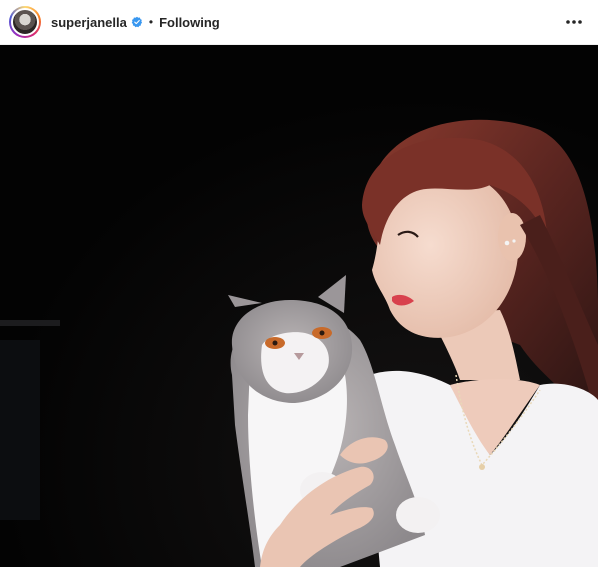 This screenshot has width=598, height=567. Describe the element at coordinates (89, 22) in the screenshot. I see `username-link: superjanella` at that location.